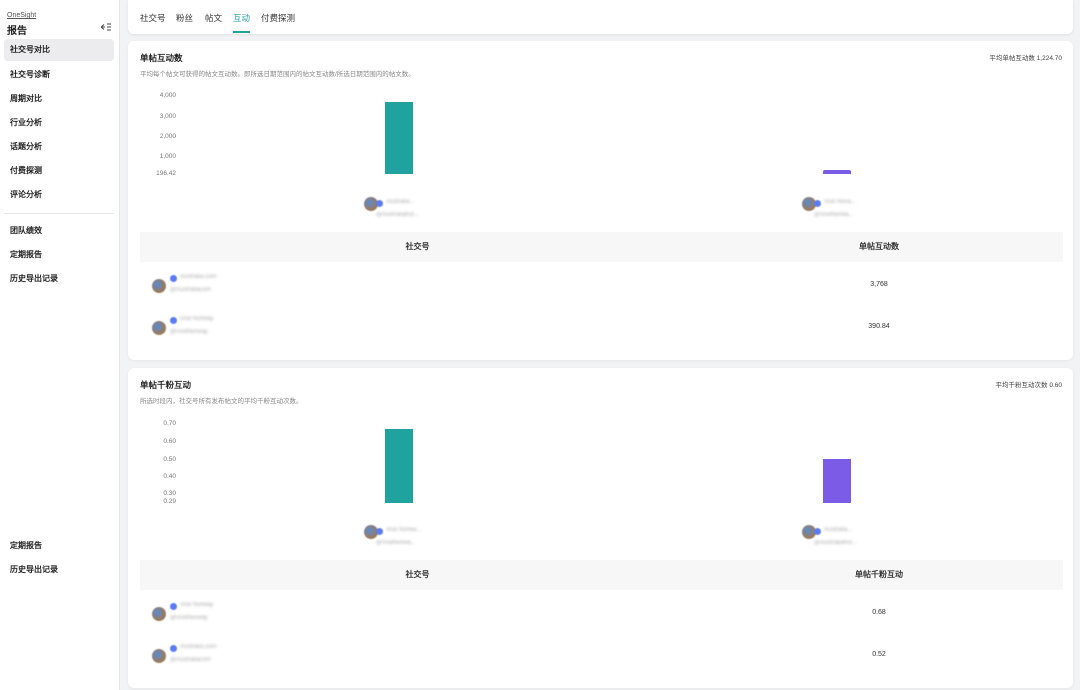  I want to click on table-row: Australia.com @Australiacom 0.52, so click(601, 655).